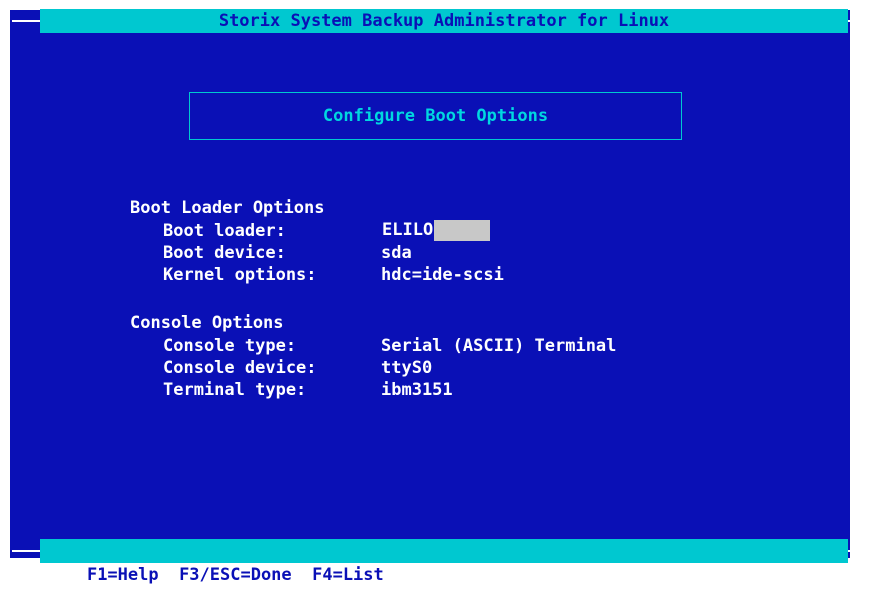 The width and height of the screenshot is (873, 611). What do you see at coordinates (406, 368) in the screenshot?
I see `console-device-value: ttyS0` at bounding box center [406, 368].